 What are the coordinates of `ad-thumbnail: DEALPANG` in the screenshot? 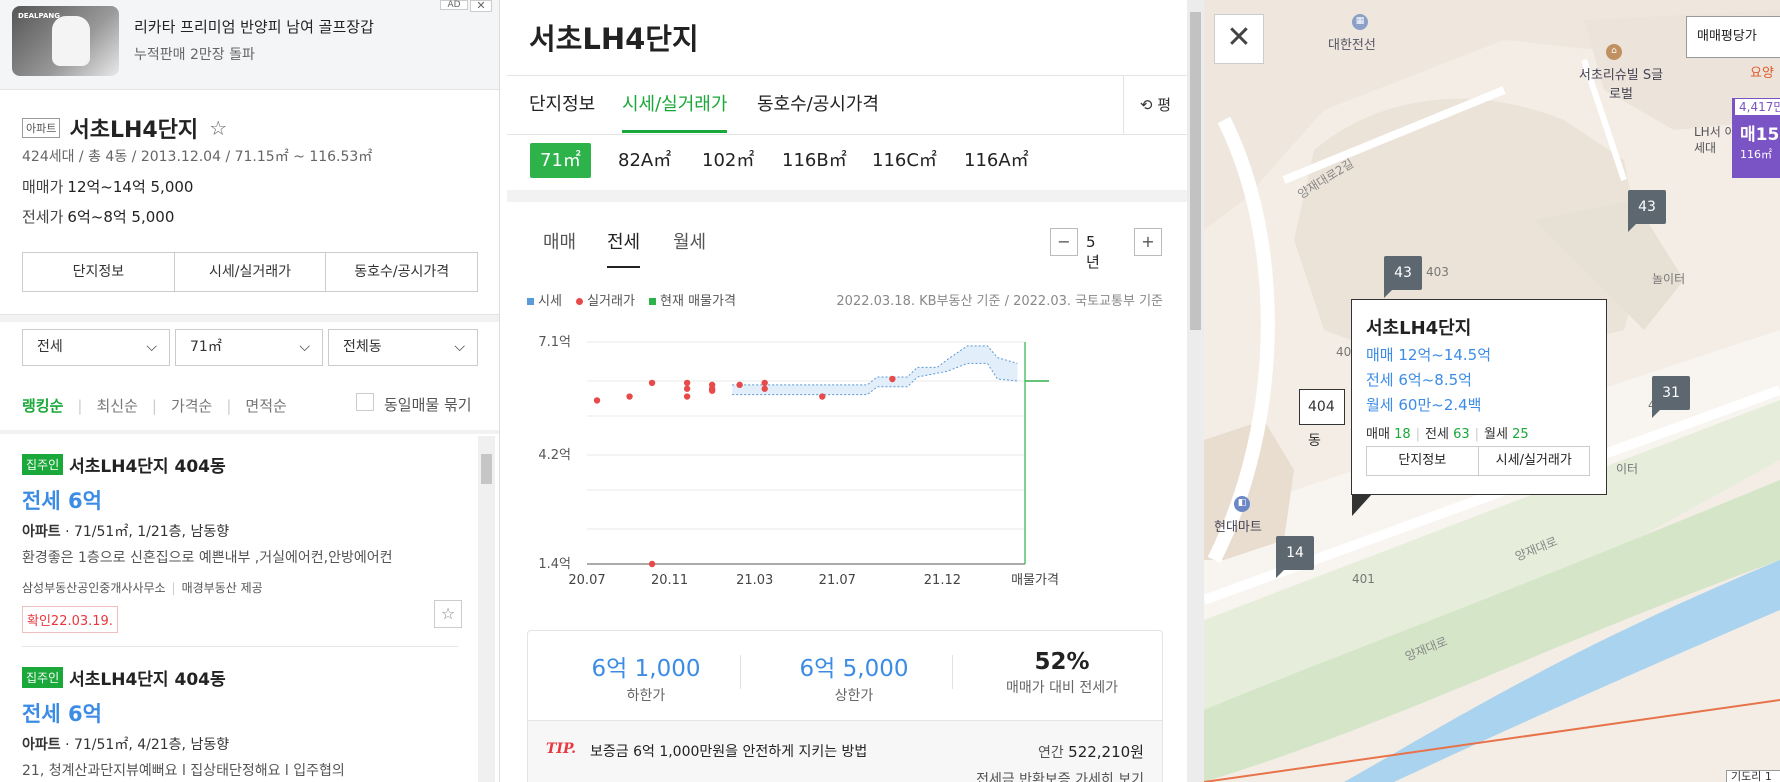 It's located at (65, 41).